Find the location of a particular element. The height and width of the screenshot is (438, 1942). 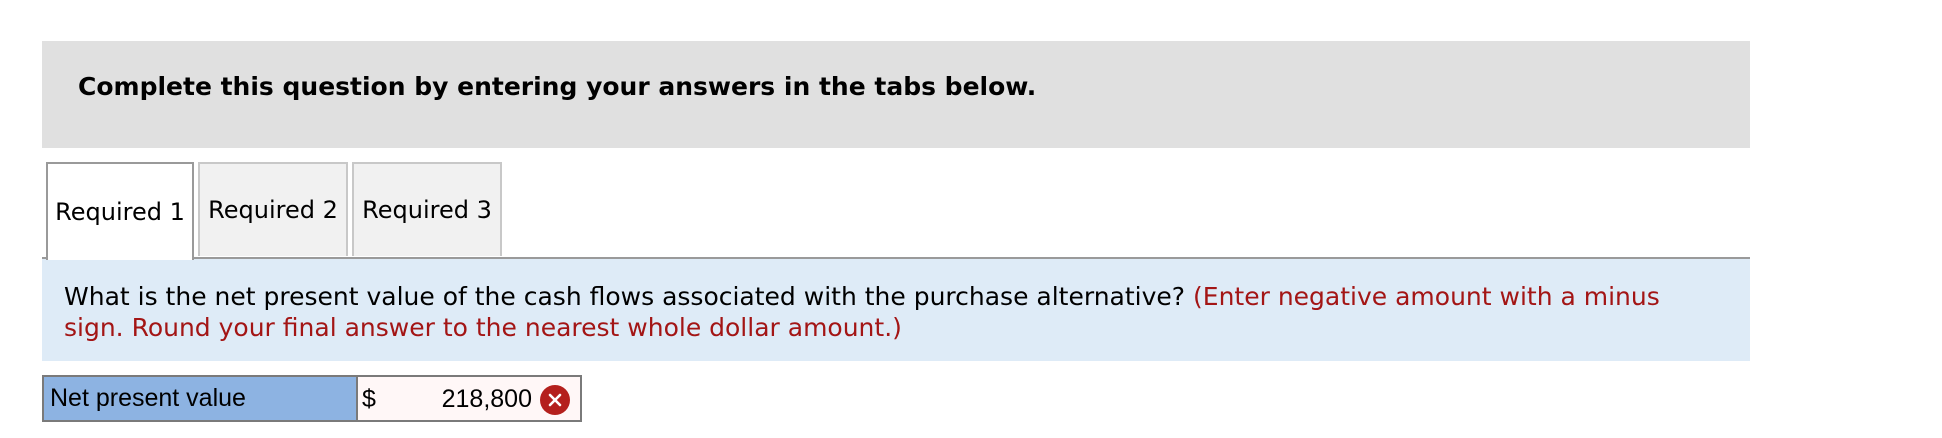

tab-required-2: Required 2 is located at coordinates (273, 209).